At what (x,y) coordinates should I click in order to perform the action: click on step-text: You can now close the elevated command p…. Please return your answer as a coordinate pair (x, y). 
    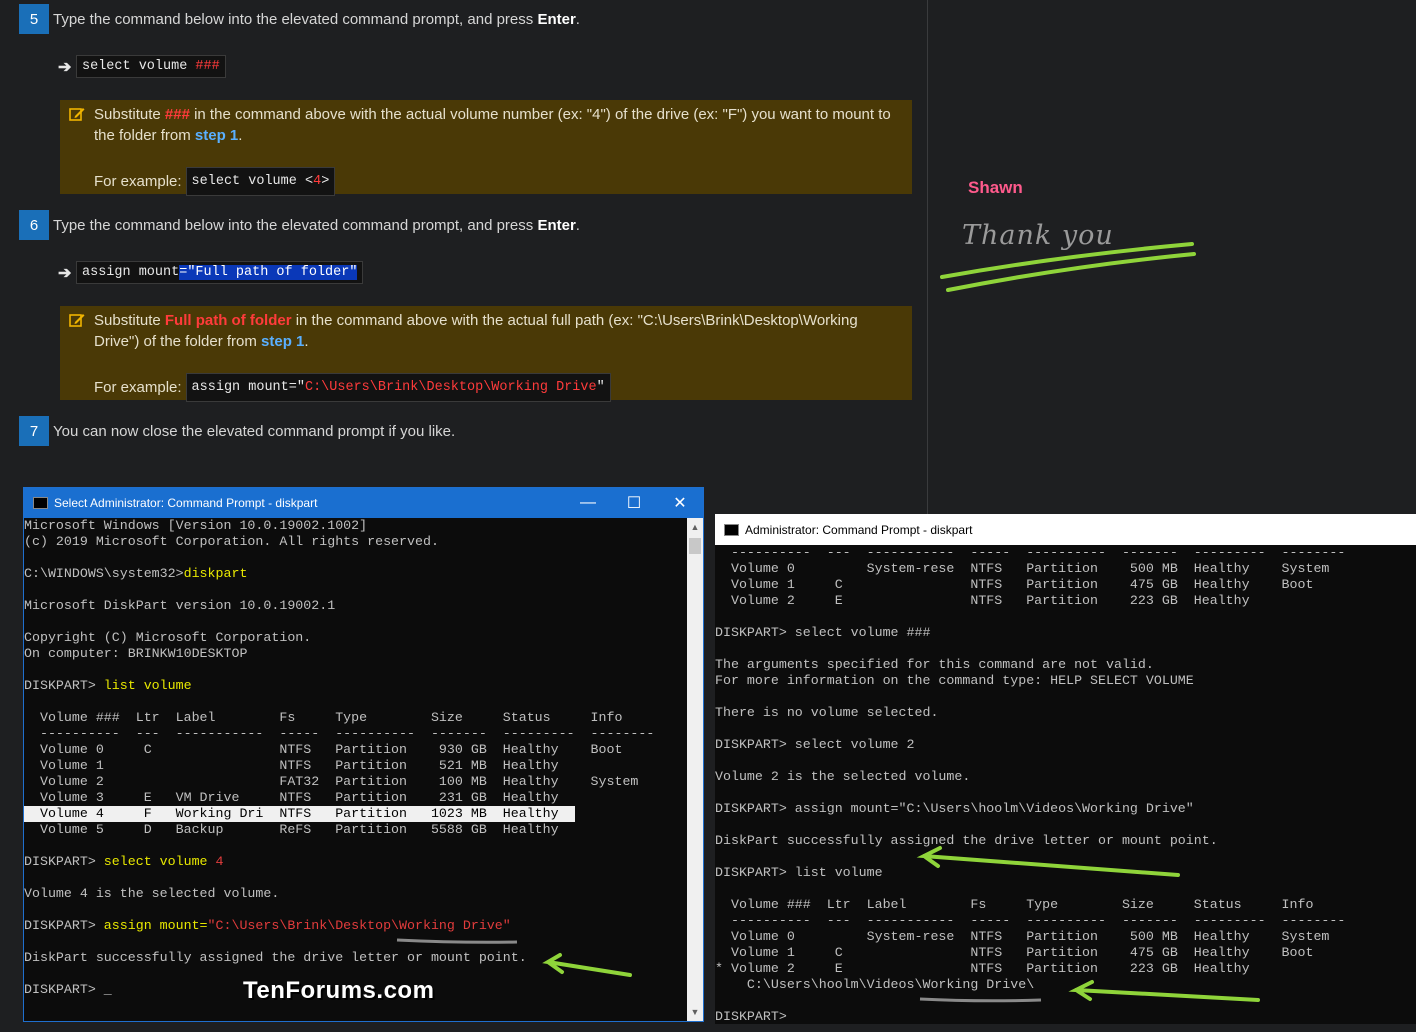
    Looking at the image, I should click on (254, 431).